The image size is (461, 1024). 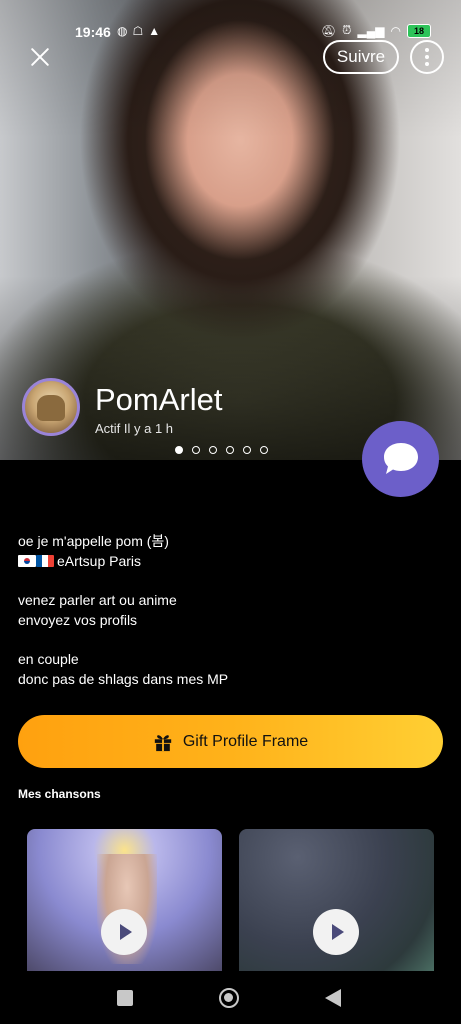 What do you see at coordinates (93, 32) in the screenshot?
I see `status-time: 19:46` at bounding box center [93, 32].